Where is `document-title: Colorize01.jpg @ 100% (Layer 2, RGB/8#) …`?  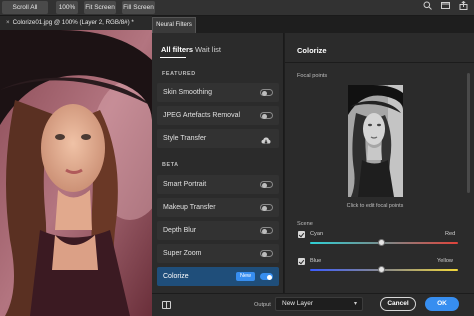
document-title: Colorize01.jpg @ 100% (Layer 2, RGB/8#) … is located at coordinates (73, 22).